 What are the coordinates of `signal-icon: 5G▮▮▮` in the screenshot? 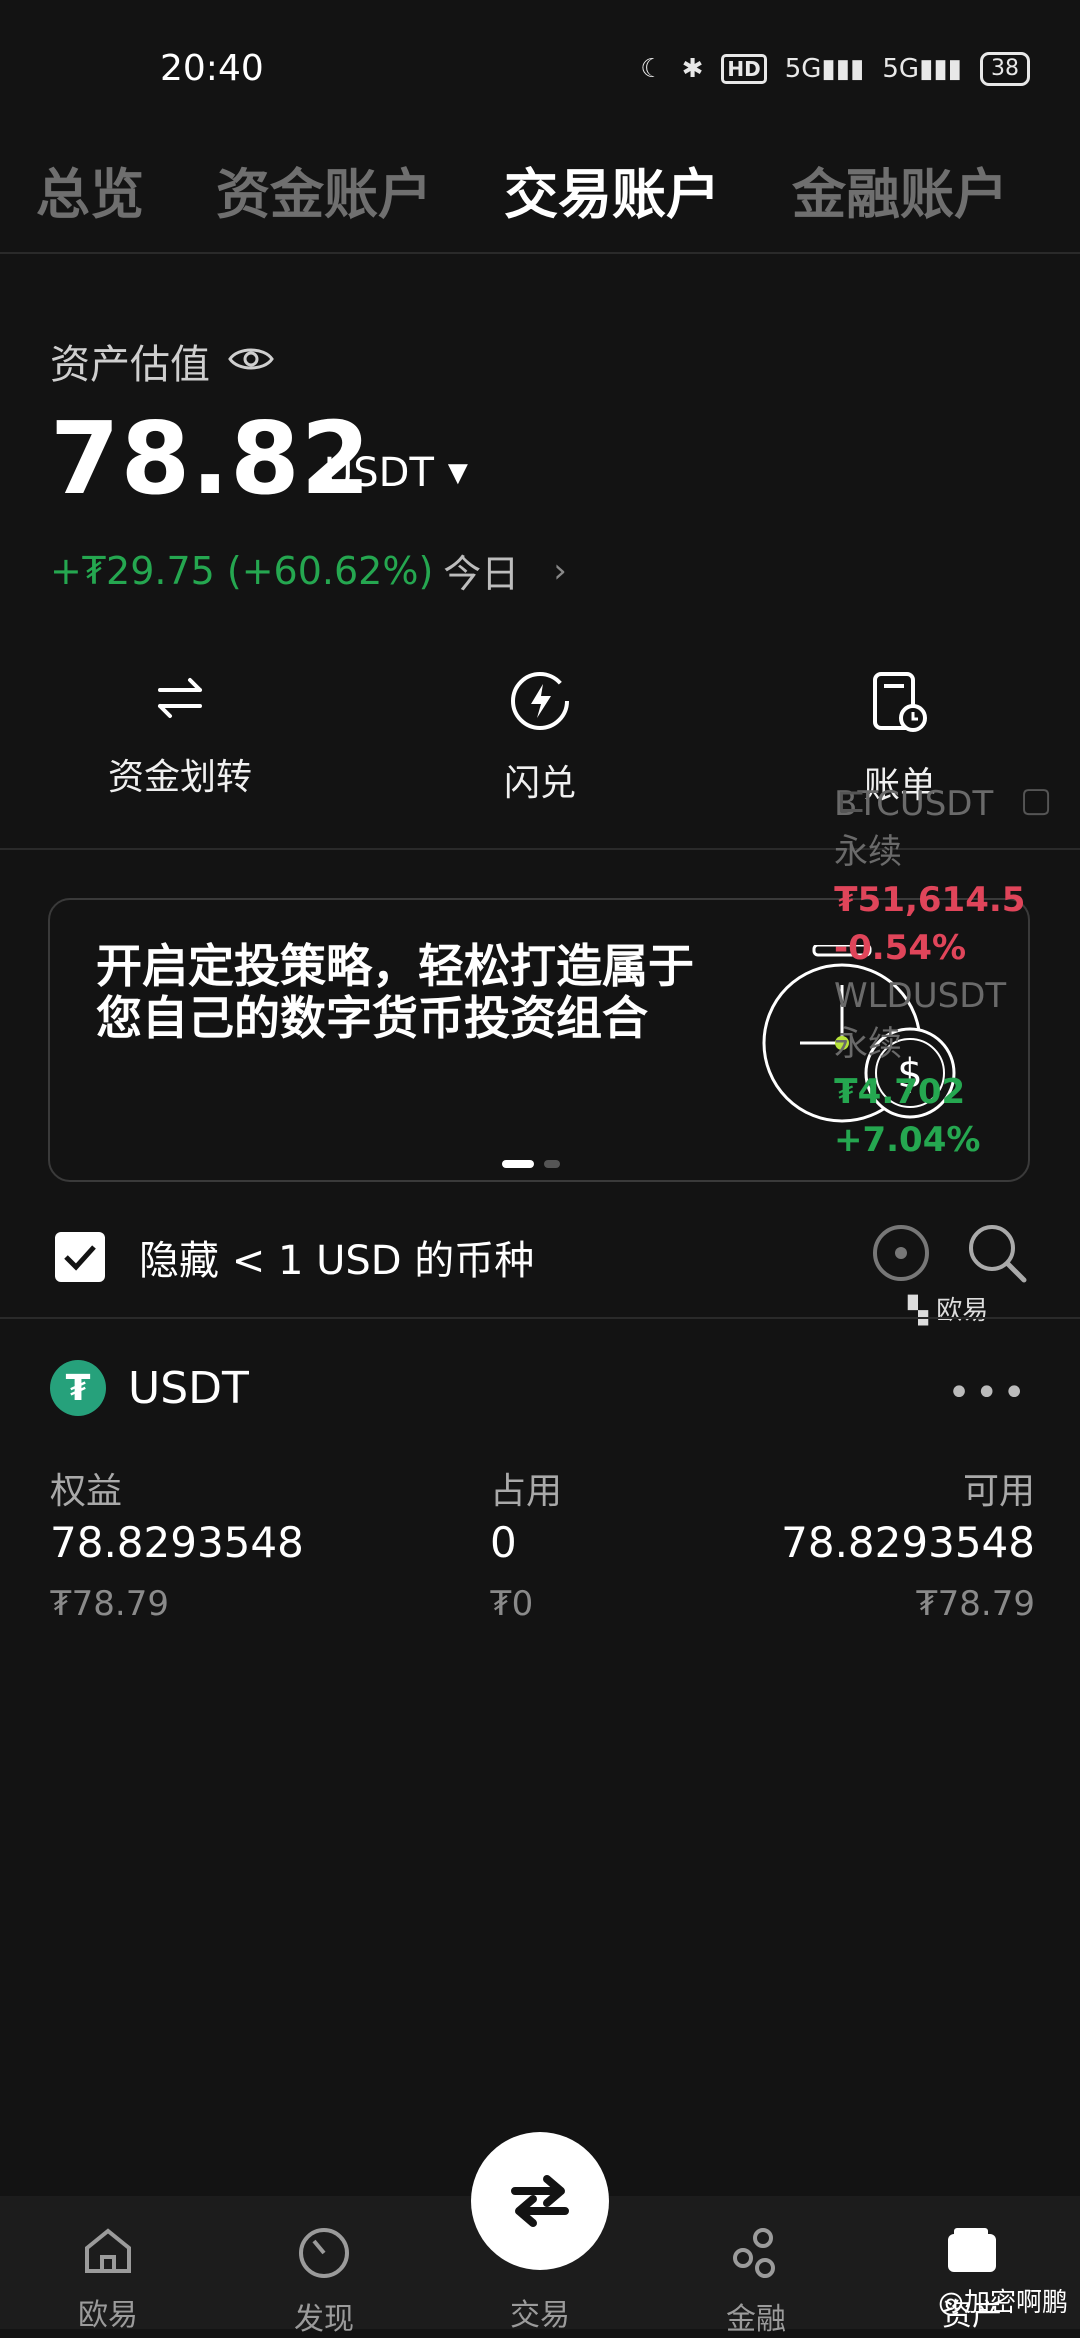 It's located at (824, 69).